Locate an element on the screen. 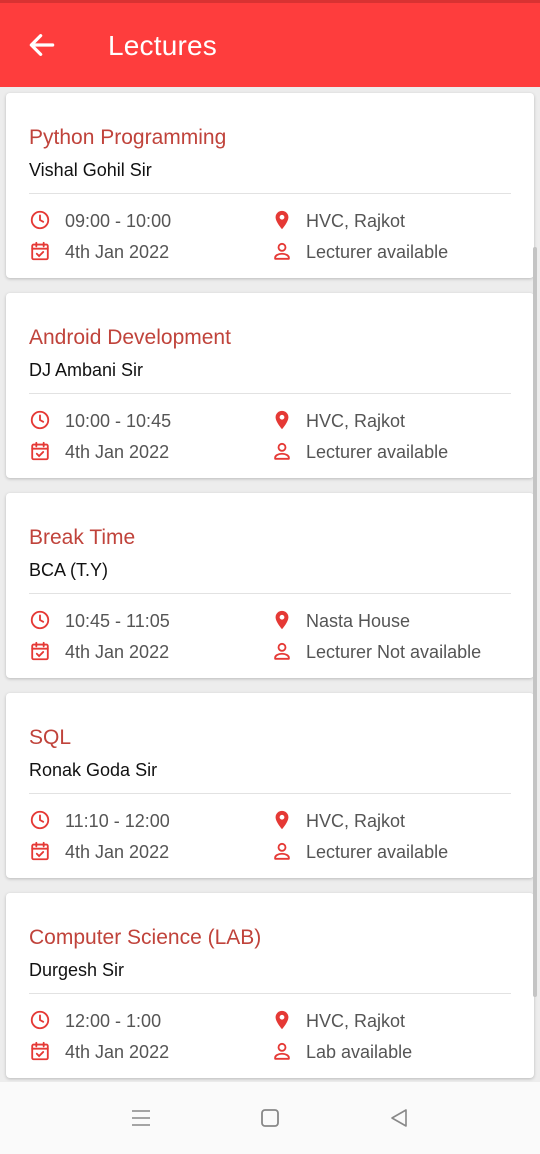 The image size is (540, 1154). lecture-time: 12:00 - 1:00 is located at coordinates (113, 1021).